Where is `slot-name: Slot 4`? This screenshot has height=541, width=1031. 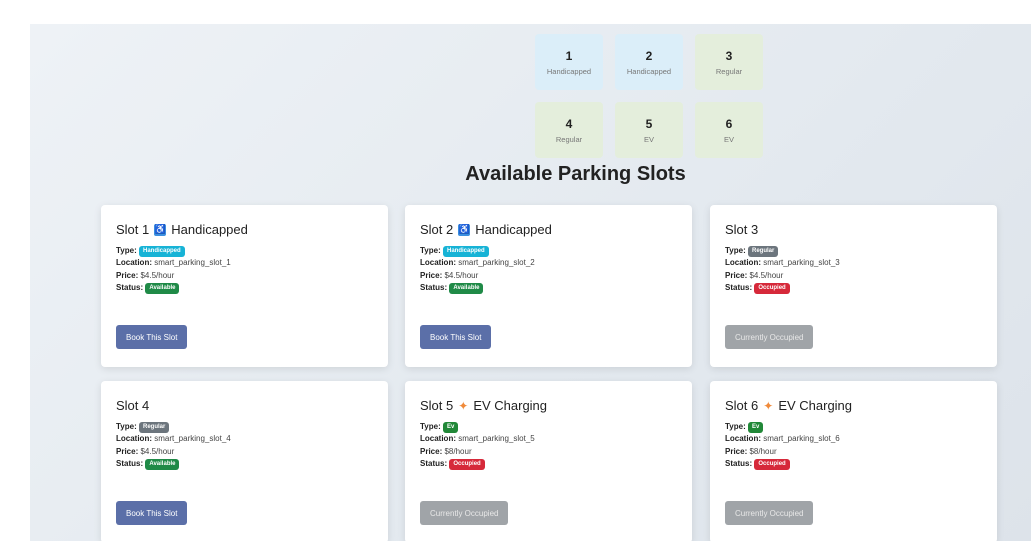
slot-name: Slot 4 is located at coordinates (133, 405).